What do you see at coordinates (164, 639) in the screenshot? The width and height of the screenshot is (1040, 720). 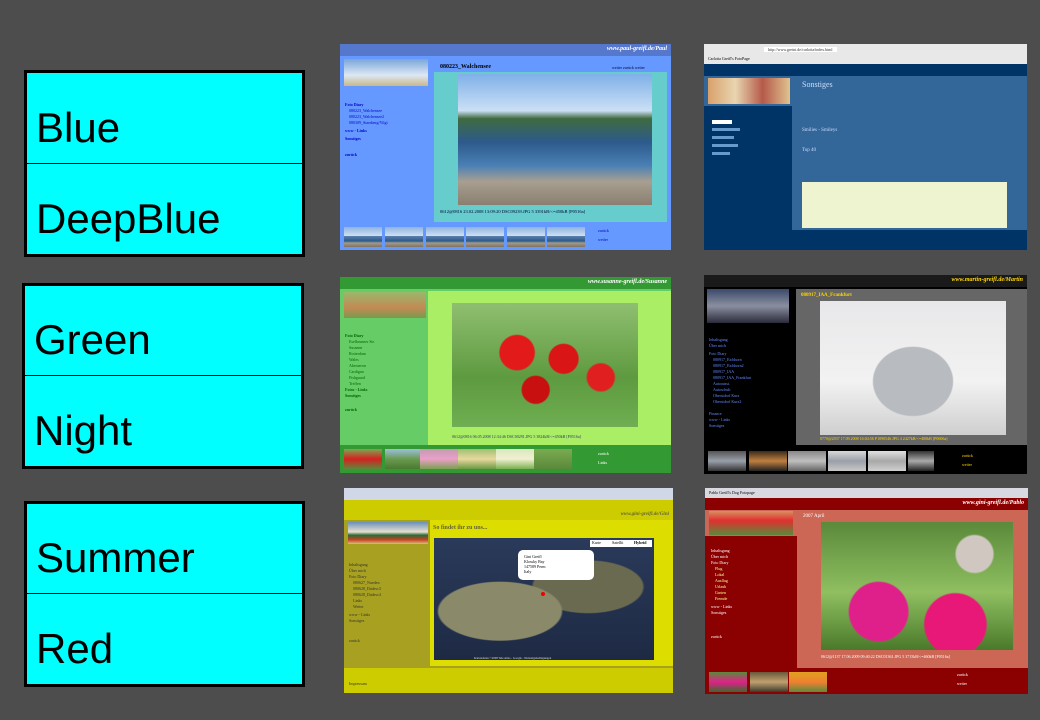 I see `theme-label-red: Red` at bounding box center [164, 639].